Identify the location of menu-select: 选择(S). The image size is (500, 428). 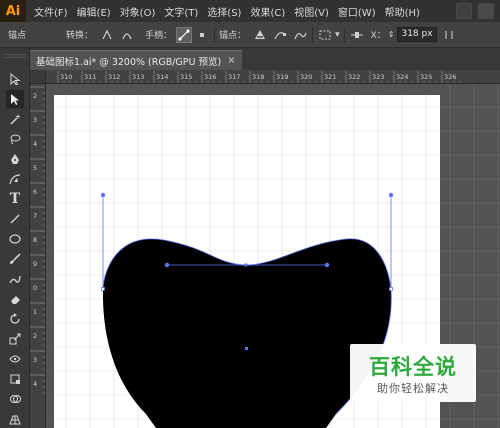
(224, 11).